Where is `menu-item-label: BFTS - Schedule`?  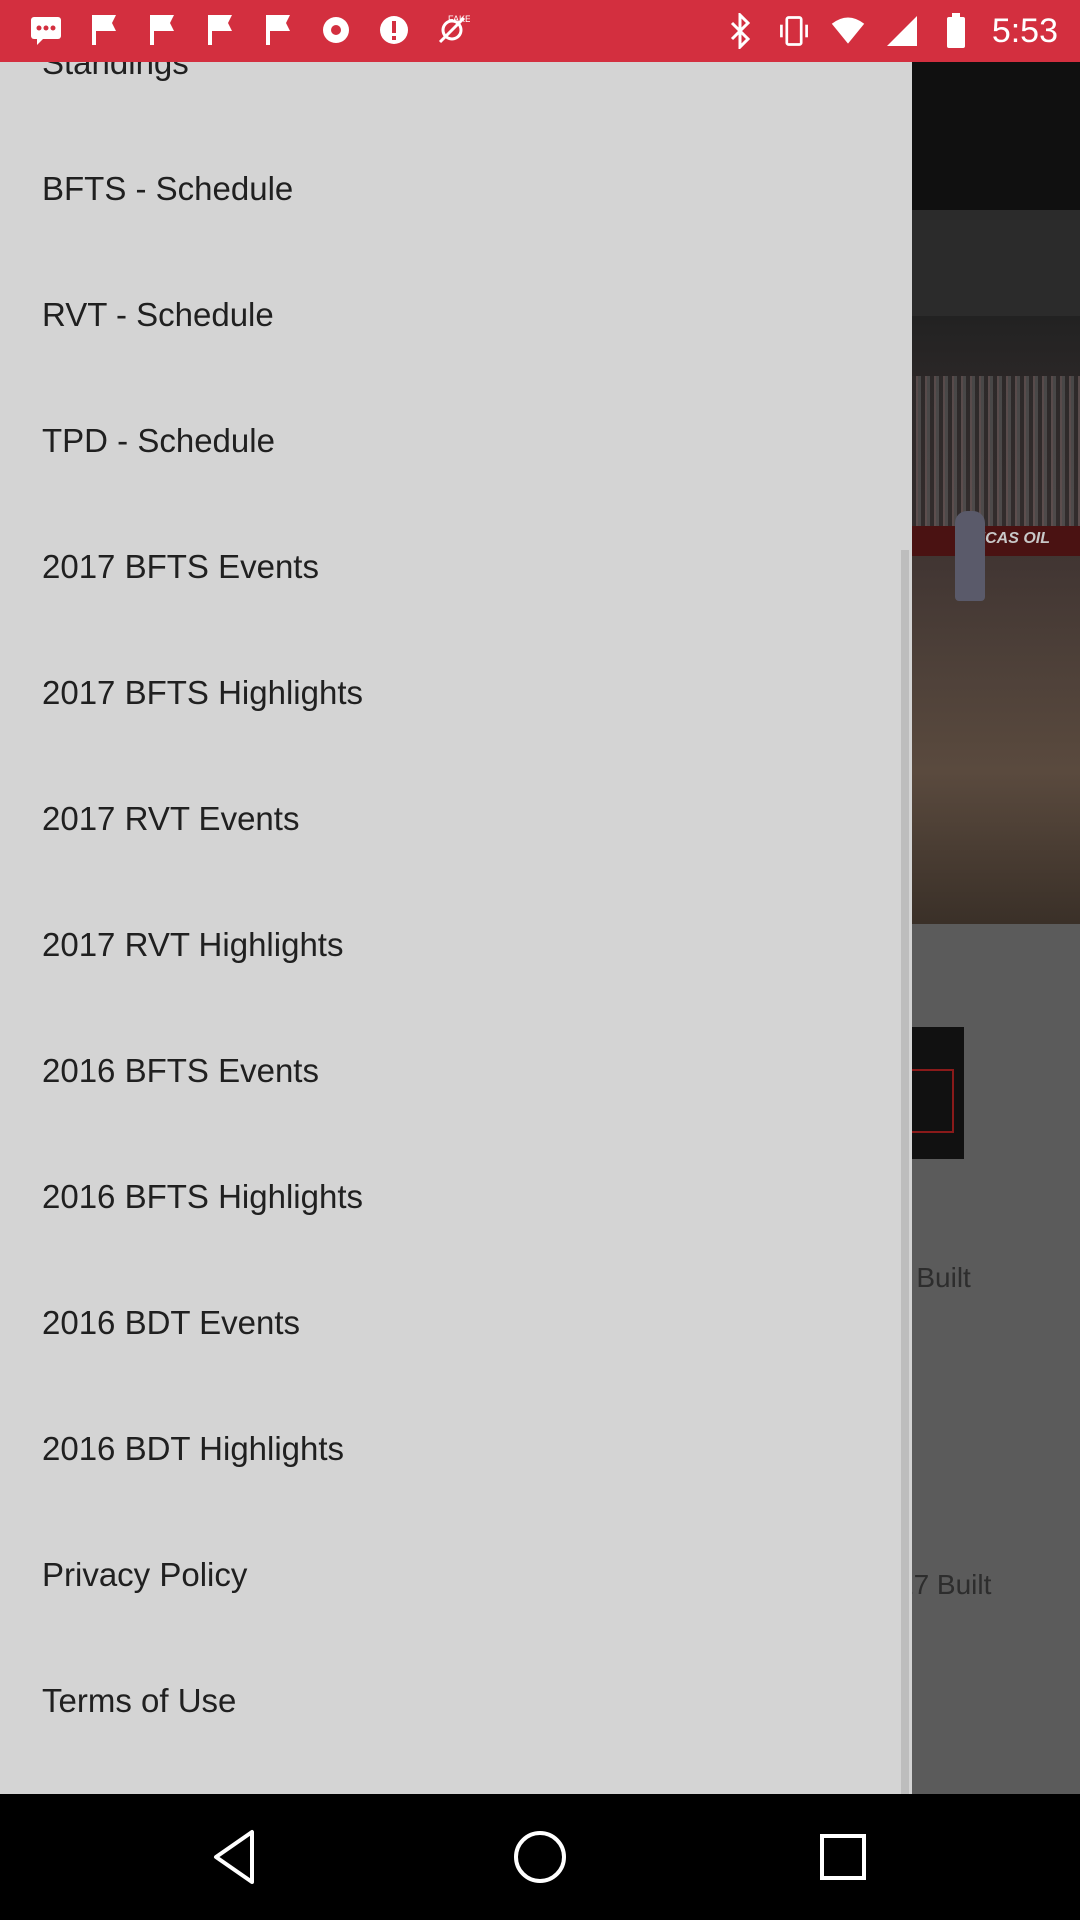
menu-item-label: BFTS - Schedule is located at coordinates (168, 188).